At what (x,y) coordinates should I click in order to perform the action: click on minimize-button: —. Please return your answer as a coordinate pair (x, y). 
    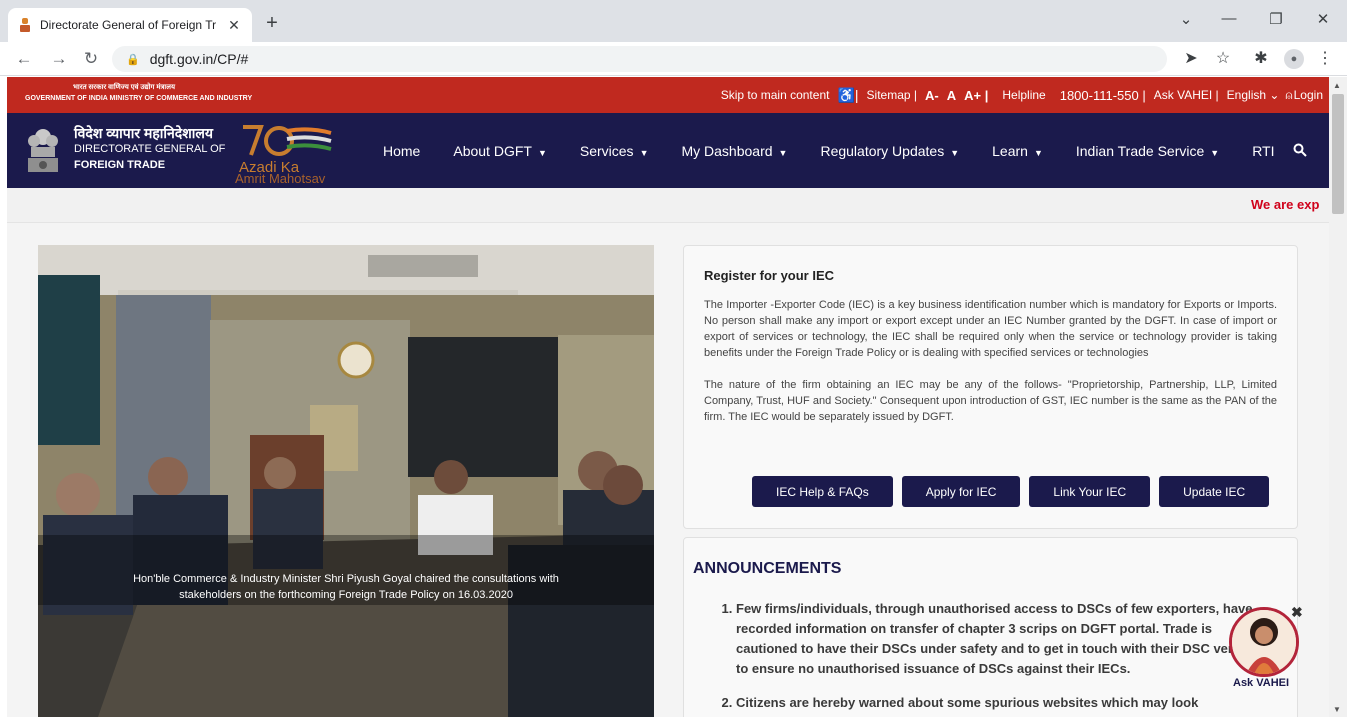
    Looking at the image, I should click on (1229, 18).